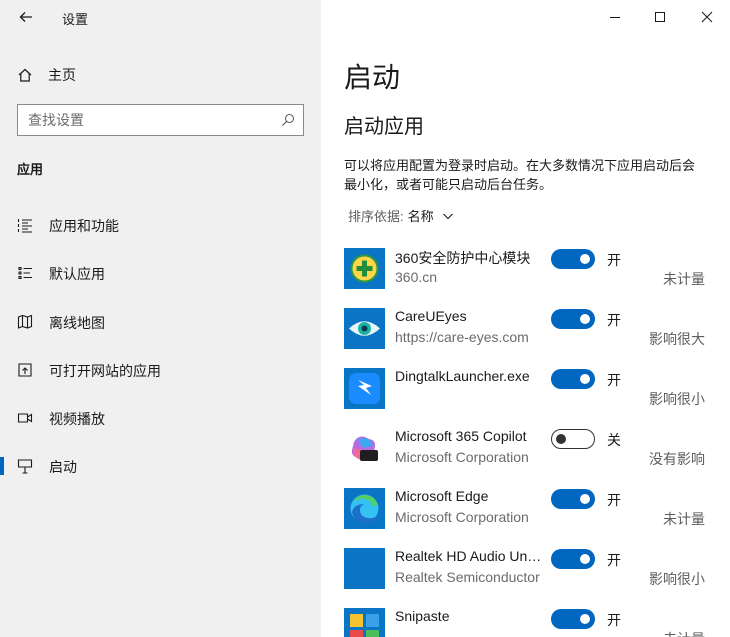 The height and width of the screenshot is (637, 730). I want to click on sort-label: 排序依据:, so click(376, 216).